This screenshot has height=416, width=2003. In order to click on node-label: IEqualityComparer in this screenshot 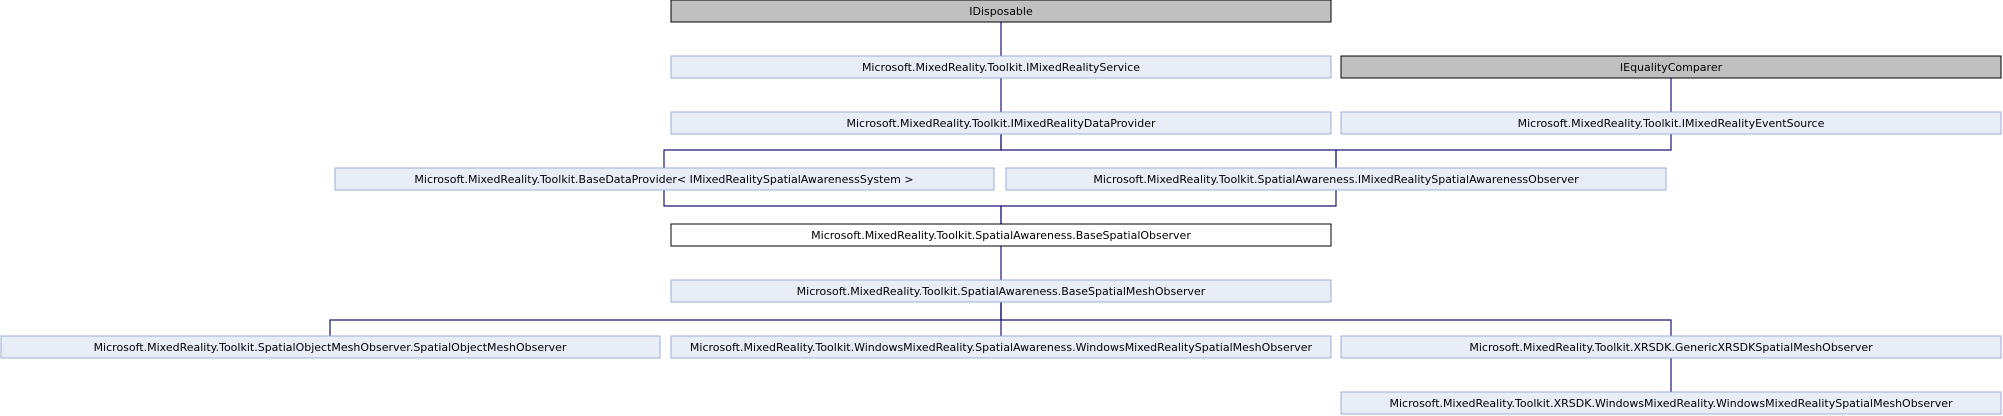, I will do `click(1671, 67)`.